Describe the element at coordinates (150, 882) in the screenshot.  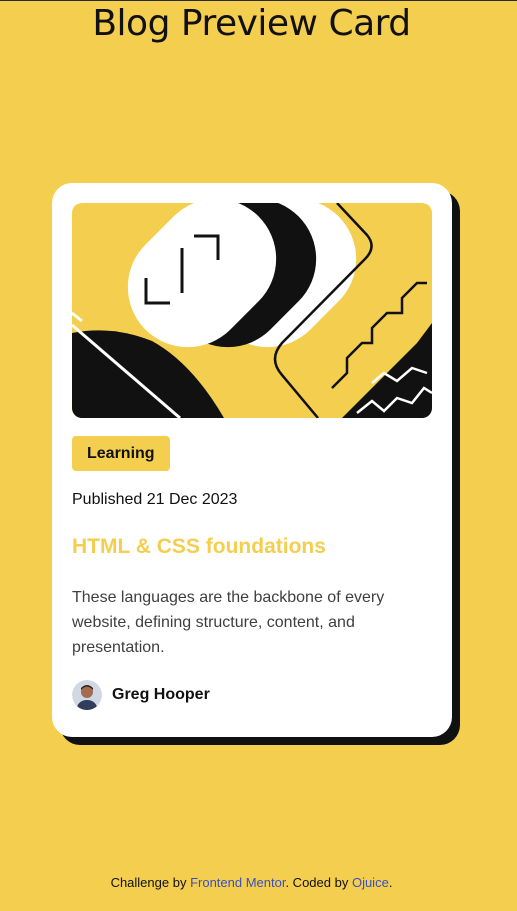
I see `footer-prefix: Challenge by` at that location.